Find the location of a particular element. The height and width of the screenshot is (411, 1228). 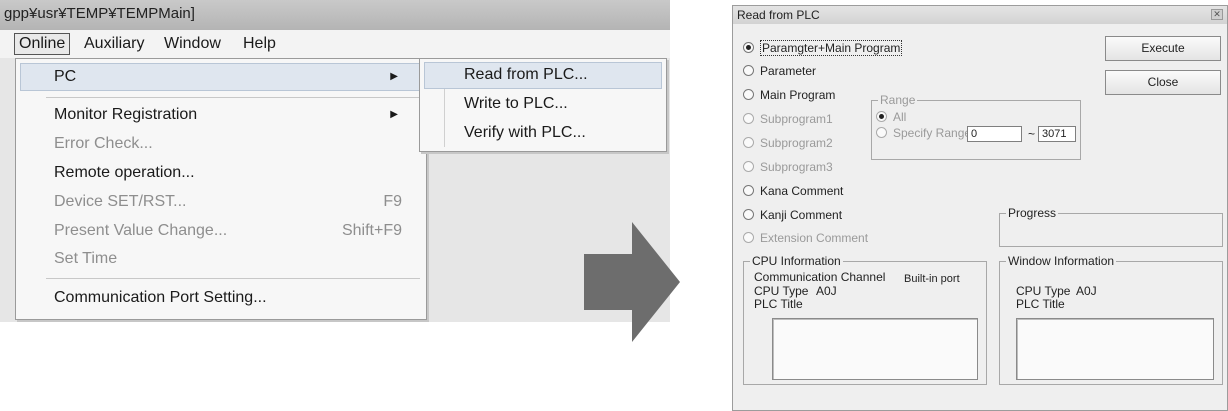

close-icon: ✕ is located at coordinates (1217, 14).